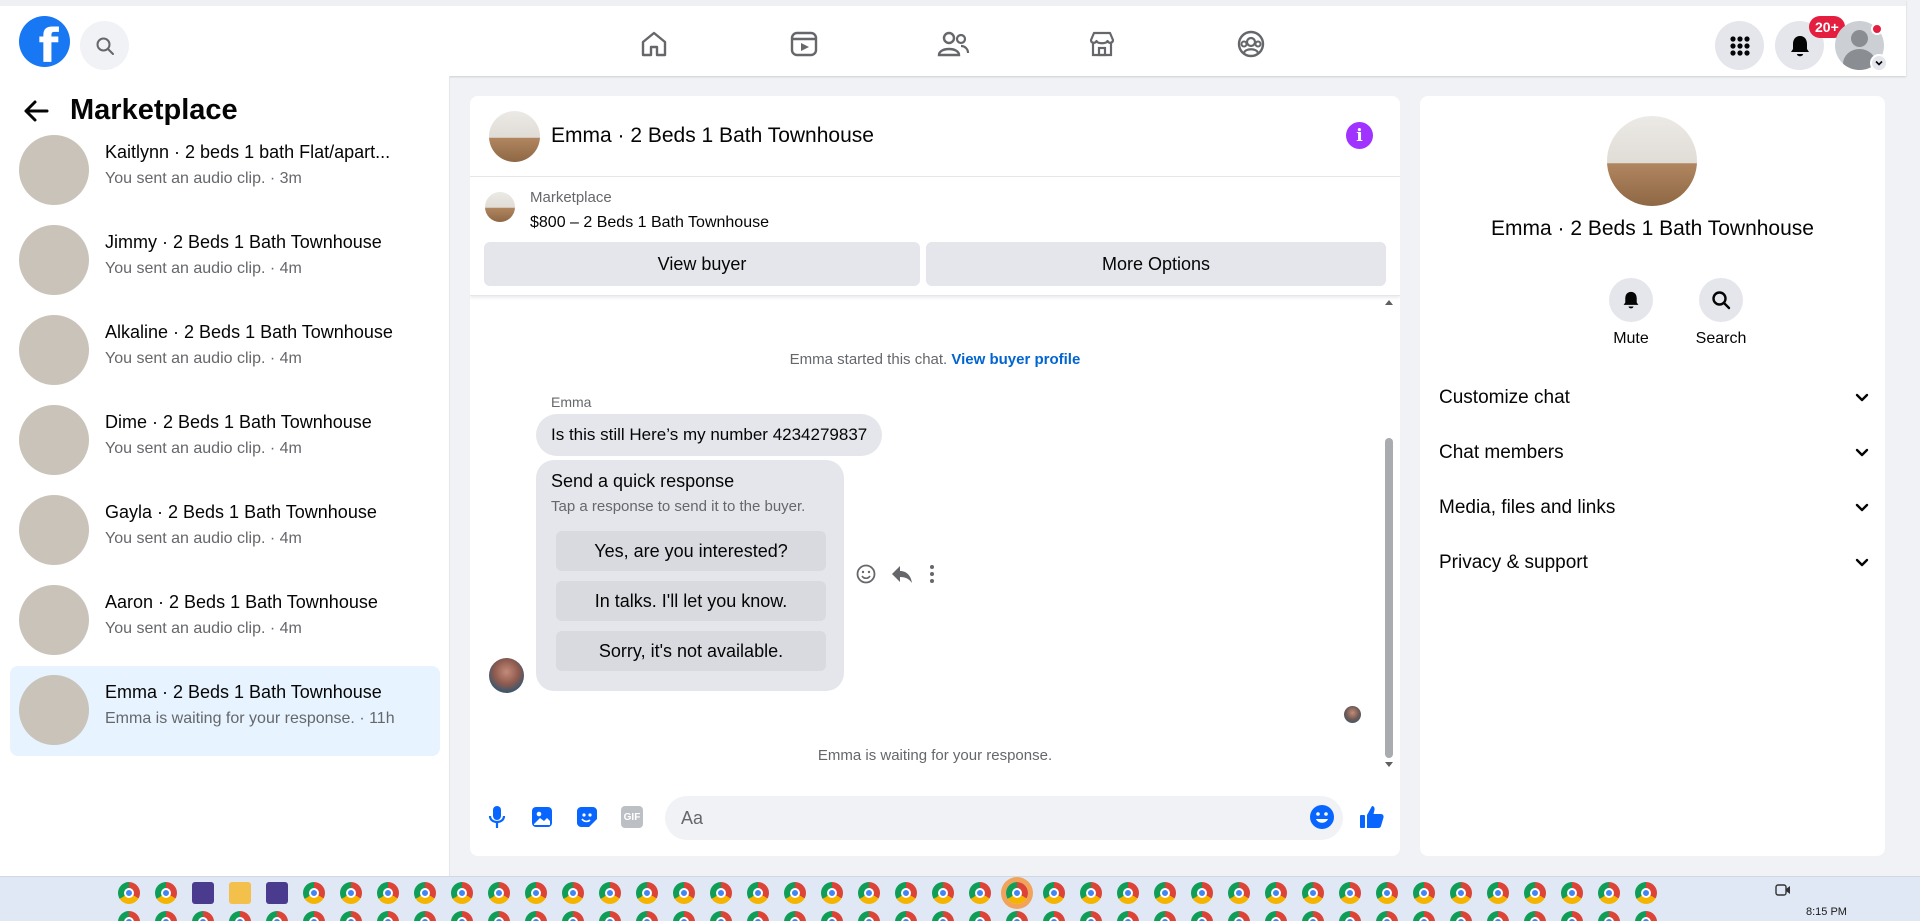  Describe the element at coordinates (1372, 817) in the screenshot. I see `like-send-button` at that location.